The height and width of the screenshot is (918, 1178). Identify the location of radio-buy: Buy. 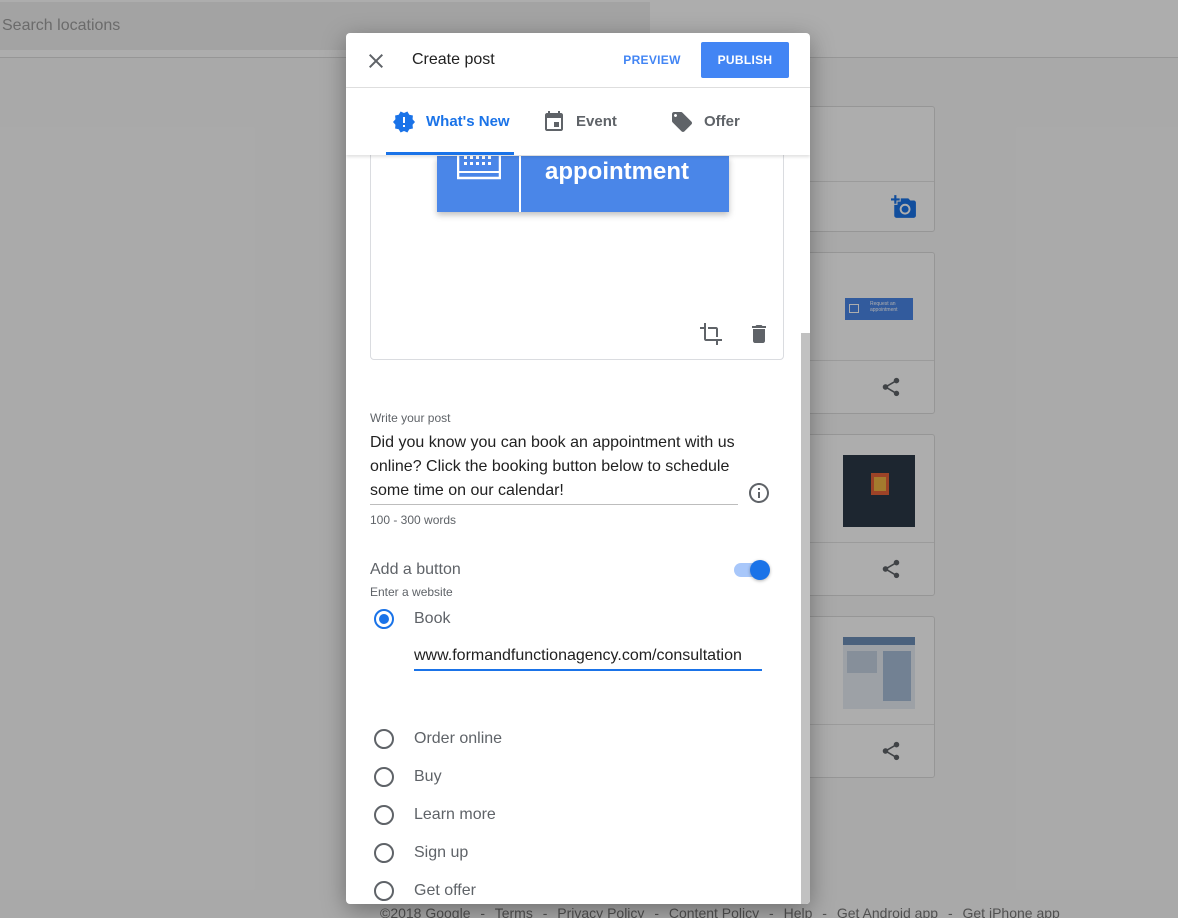
(408, 777).